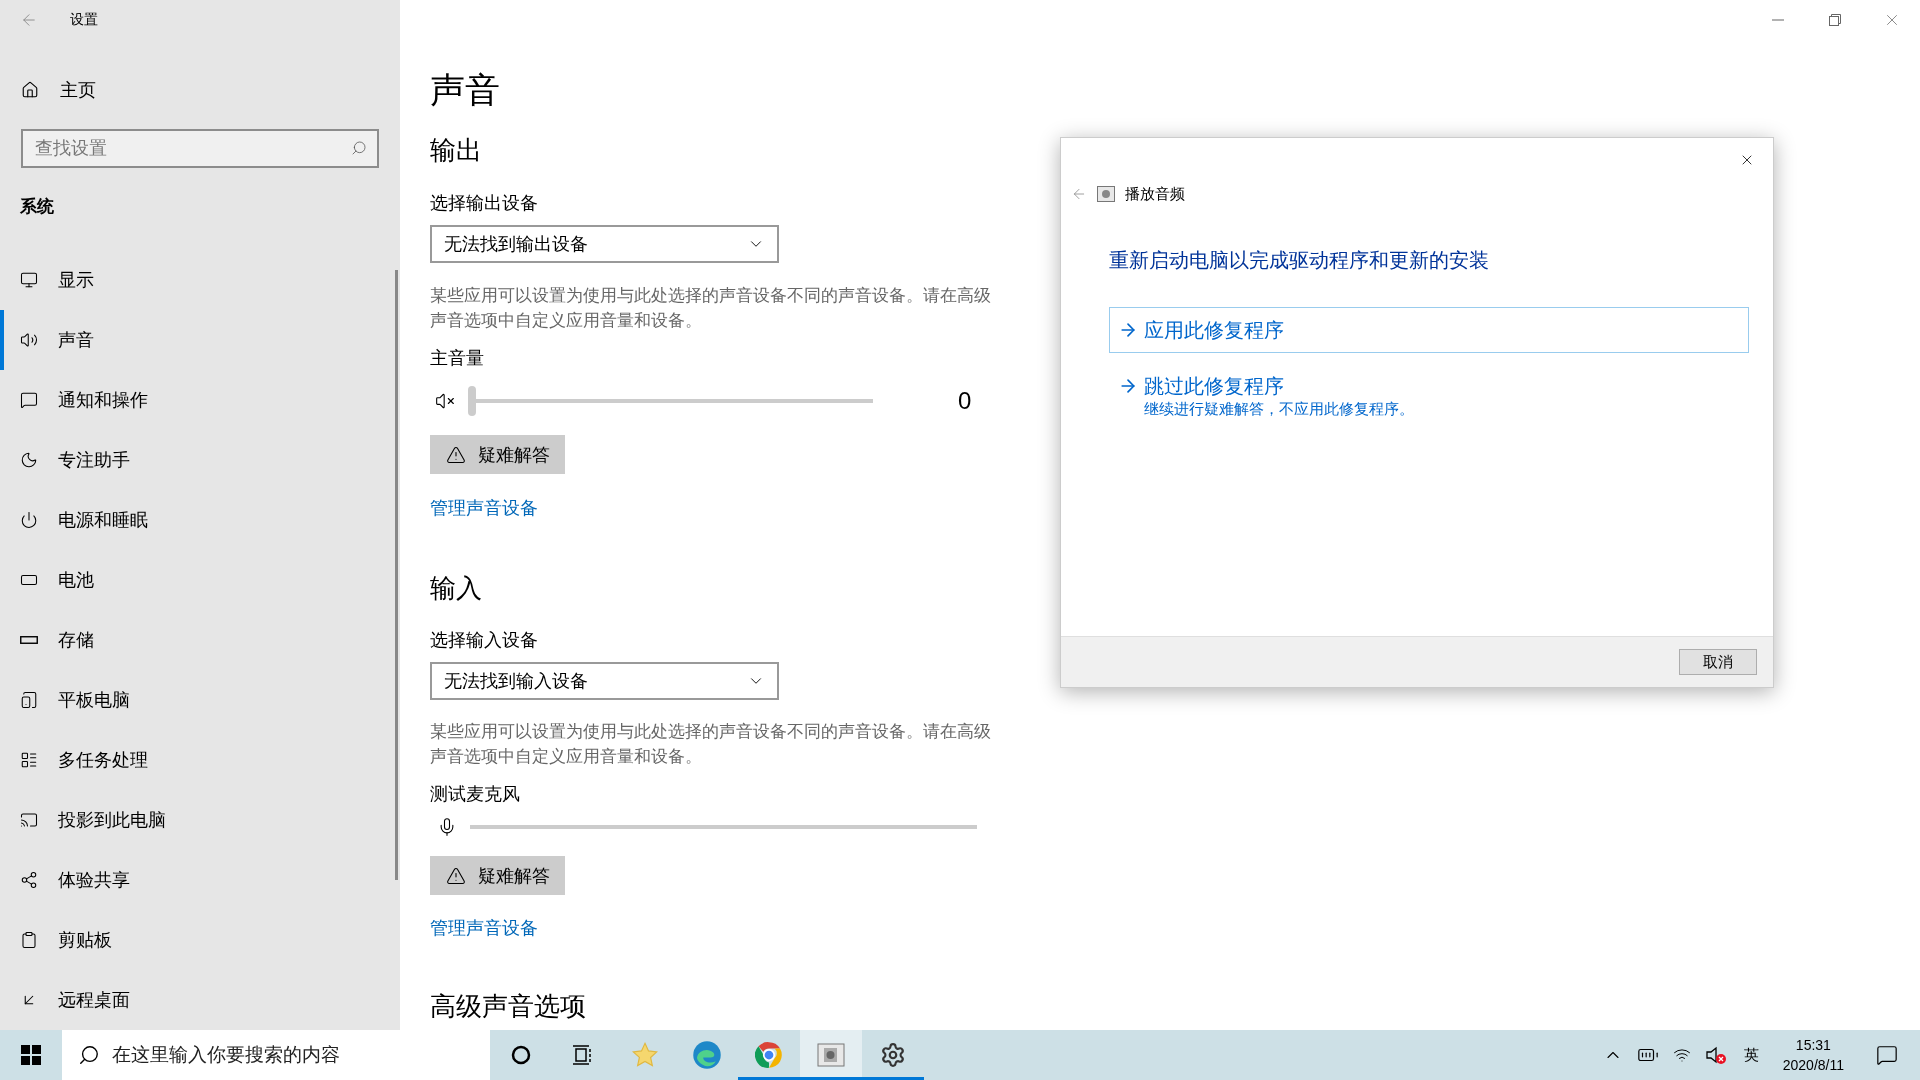  What do you see at coordinates (200, 90) in the screenshot?
I see `home-item: 主页` at bounding box center [200, 90].